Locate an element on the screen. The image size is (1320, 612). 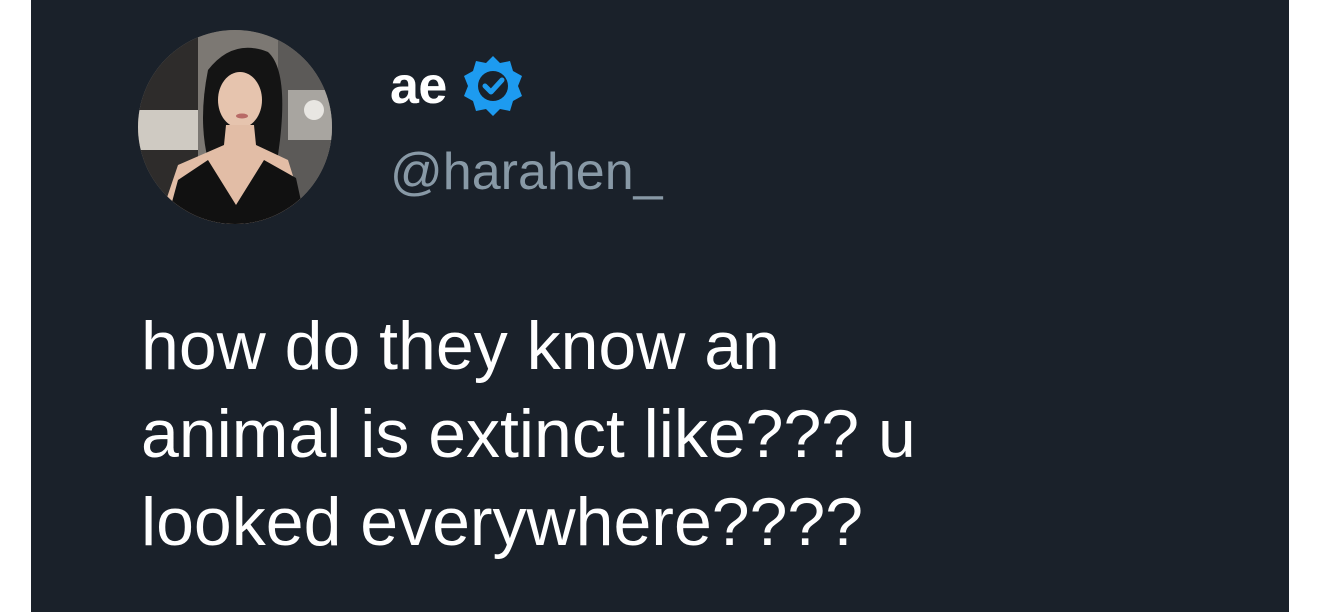
user-handle: @harahen_ is located at coordinates (526, 172).